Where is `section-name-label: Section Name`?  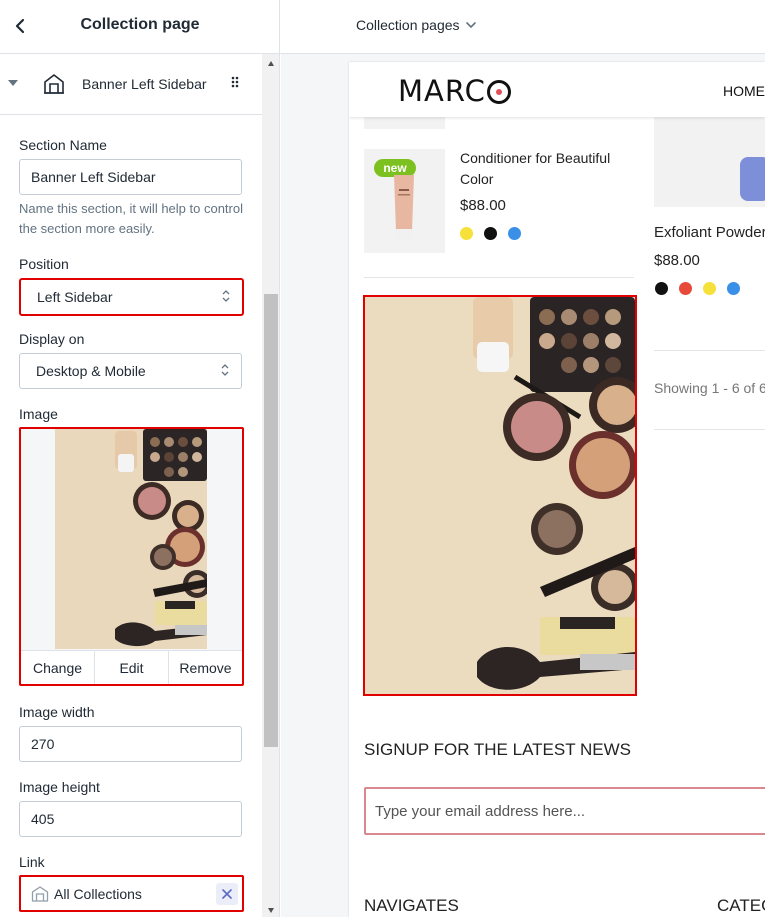 section-name-label: Section Name is located at coordinates (63, 145).